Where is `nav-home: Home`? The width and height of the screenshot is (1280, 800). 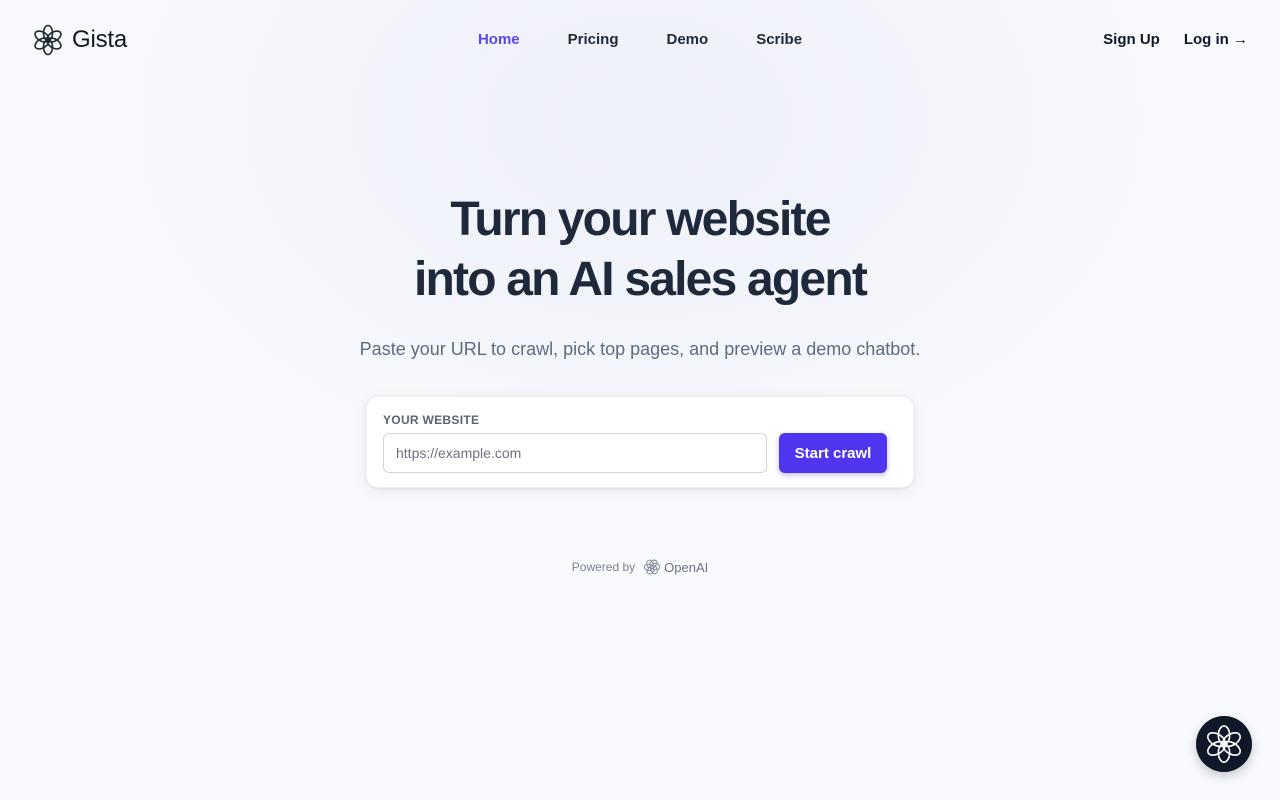
nav-home: Home is located at coordinates (499, 40).